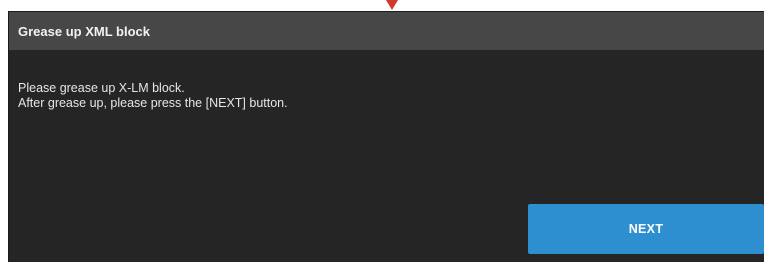  What do you see at coordinates (386, 31) in the screenshot?
I see `dialog-titlebar: Grease up XML block` at bounding box center [386, 31].